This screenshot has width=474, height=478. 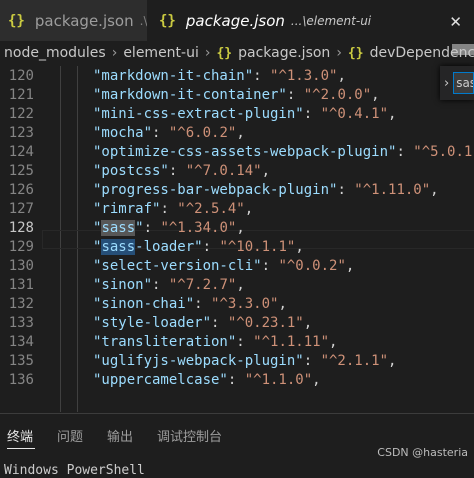 I want to click on line-number: 121, so click(x=21, y=95).